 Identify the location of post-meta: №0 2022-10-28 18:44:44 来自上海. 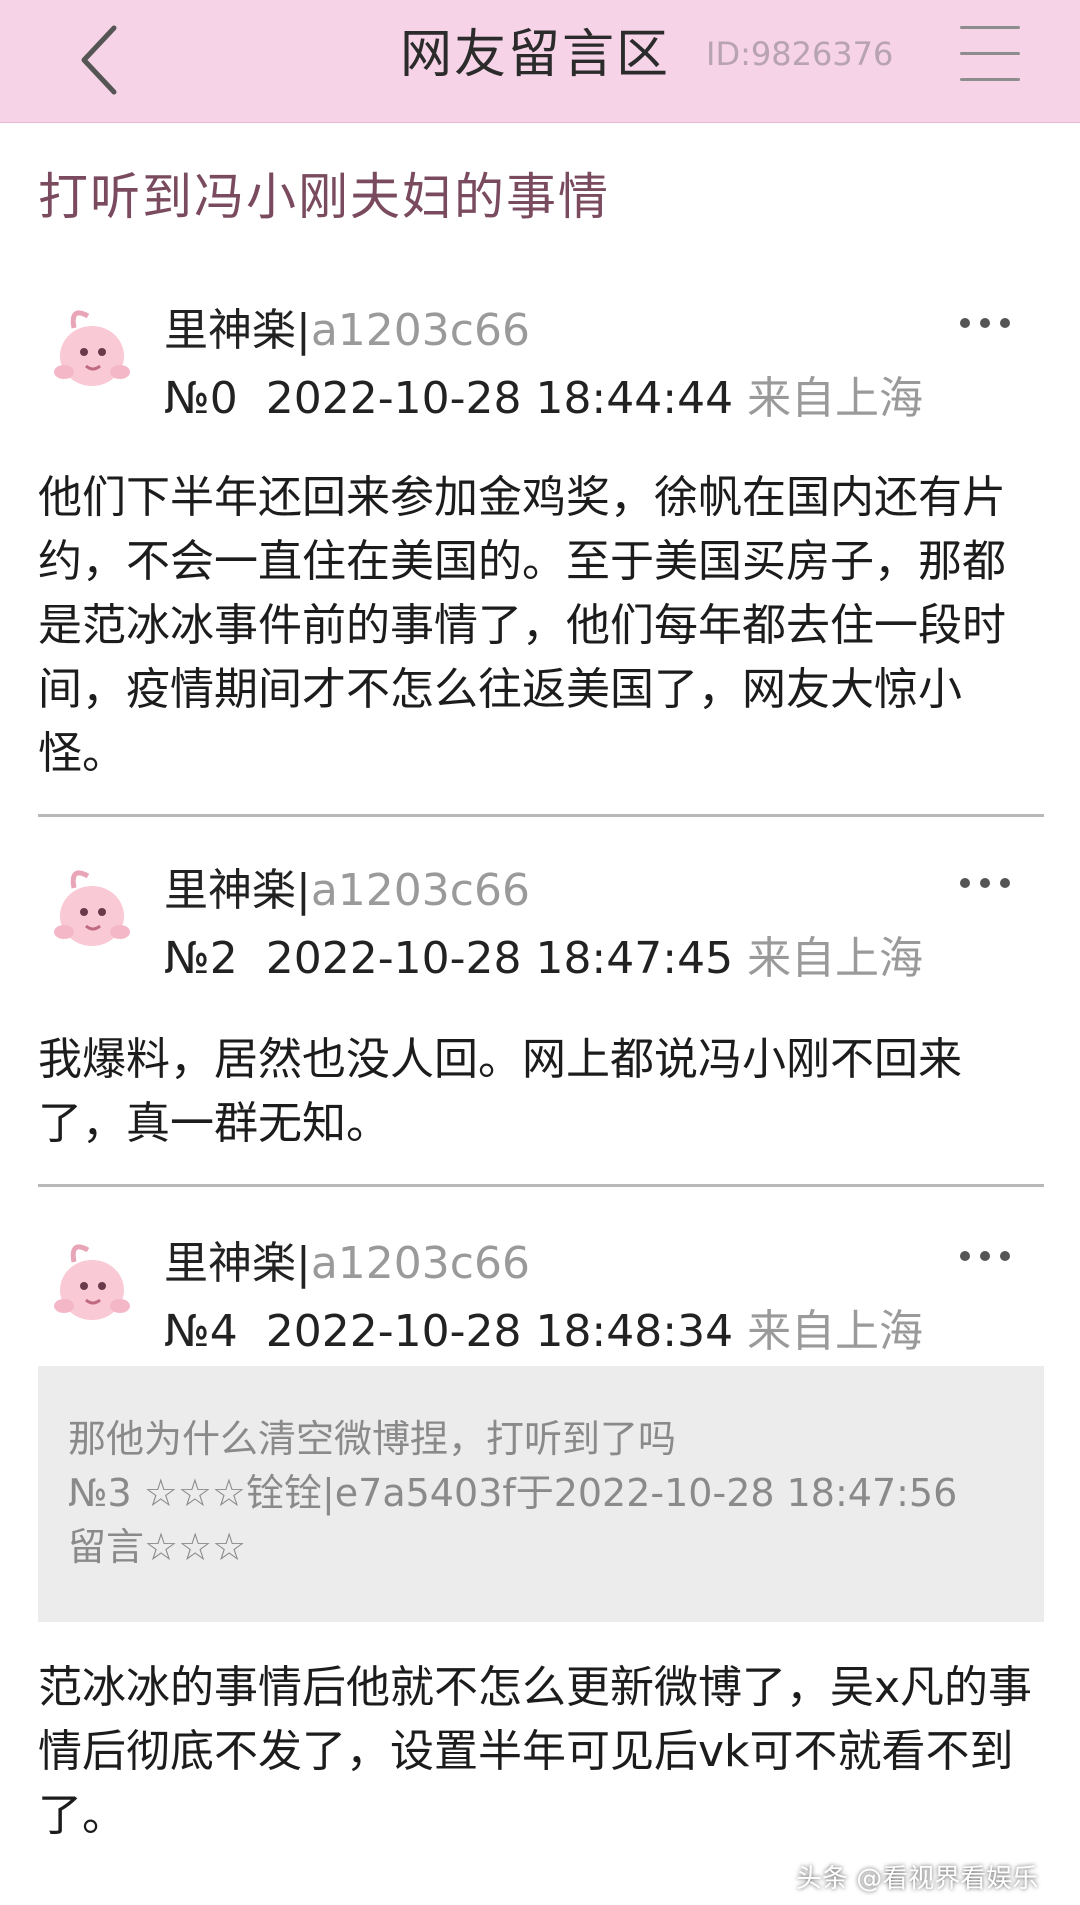
(543, 399).